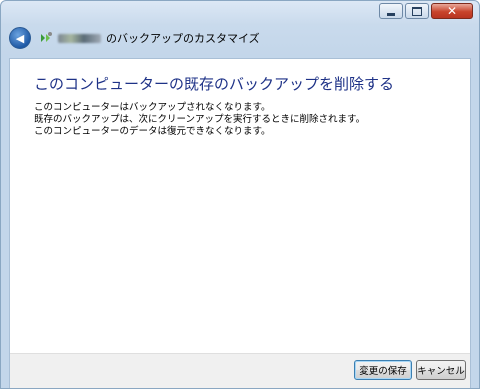 Image resolution: width=480 pixels, height=389 pixels. I want to click on minimize-button, so click(391, 11).